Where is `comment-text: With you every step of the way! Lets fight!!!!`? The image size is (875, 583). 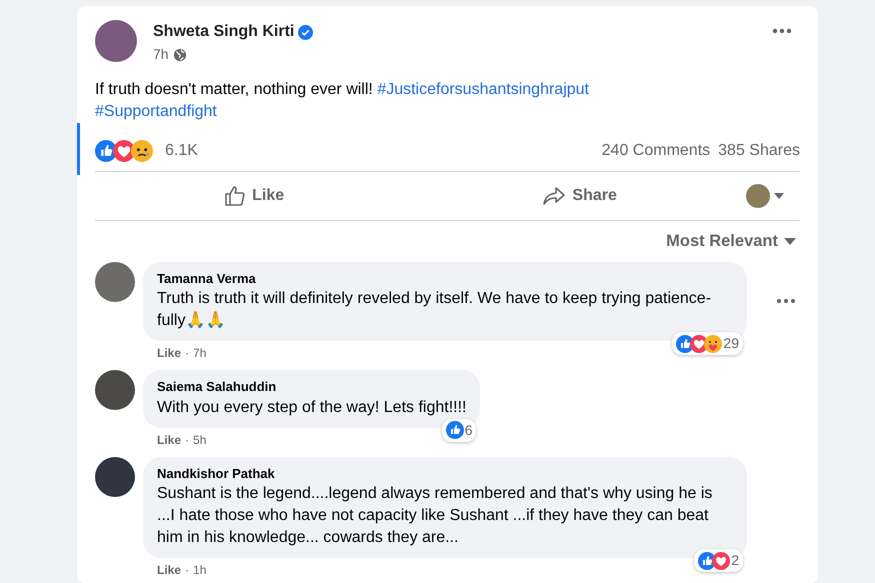
comment-text: With you every step of the way! Lets fight!!!! is located at coordinates (311, 408).